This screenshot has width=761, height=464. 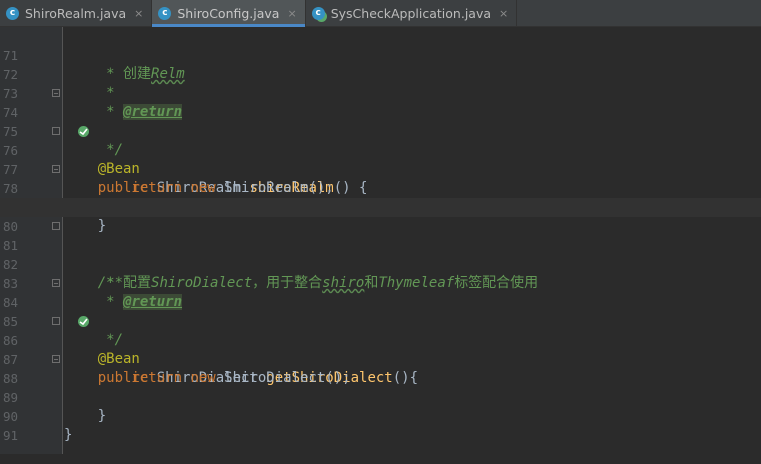 What do you see at coordinates (380, 54) in the screenshot?
I see `code-line: 71 * 创建Relm` at bounding box center [380, 54].